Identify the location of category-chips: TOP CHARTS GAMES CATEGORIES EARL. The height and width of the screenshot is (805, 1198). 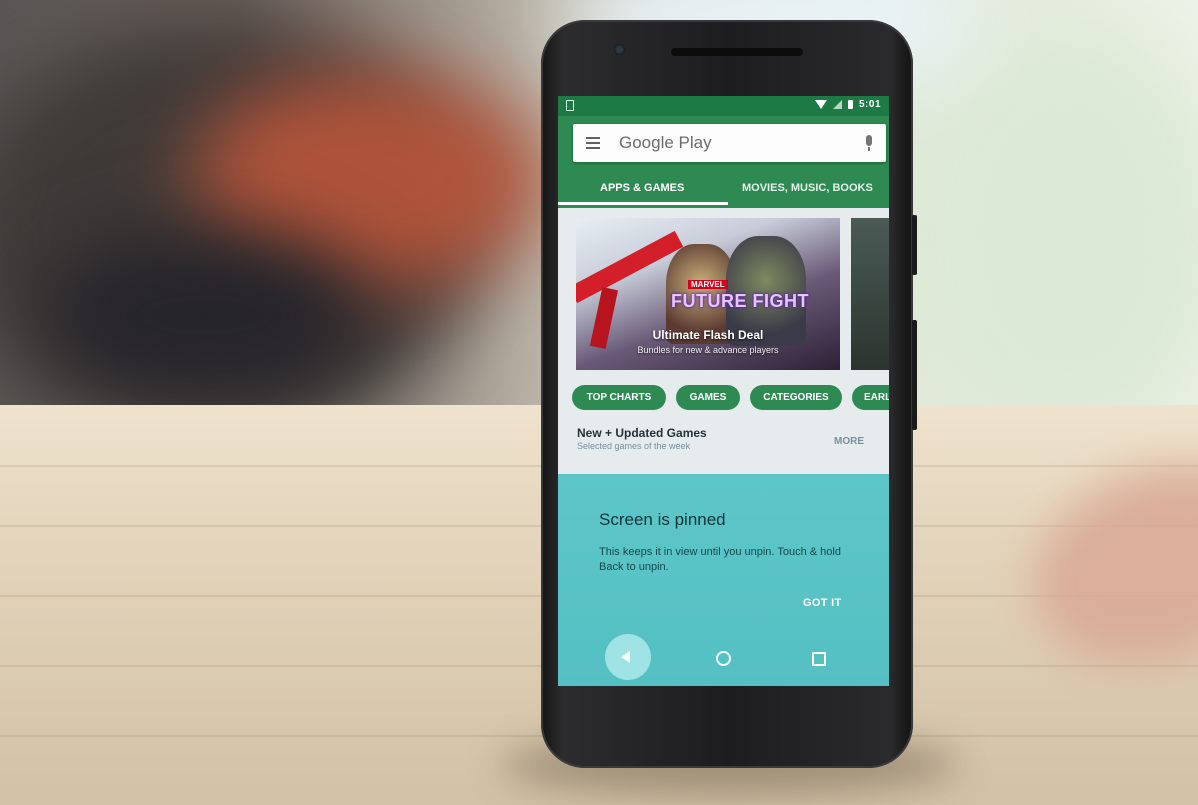
(730, 398).